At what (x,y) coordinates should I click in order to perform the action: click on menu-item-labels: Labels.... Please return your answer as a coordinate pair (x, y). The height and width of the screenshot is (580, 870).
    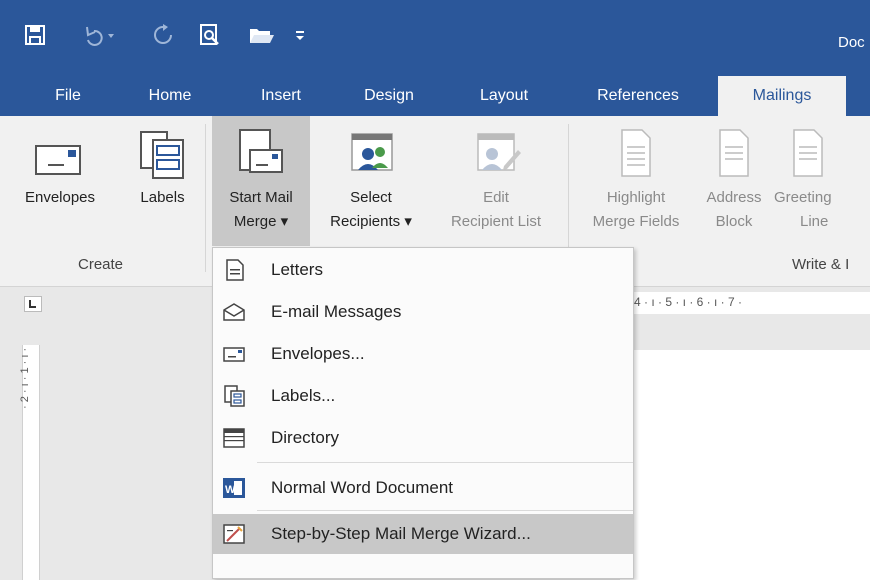
    Looking at the image, I should click on (423, 396).